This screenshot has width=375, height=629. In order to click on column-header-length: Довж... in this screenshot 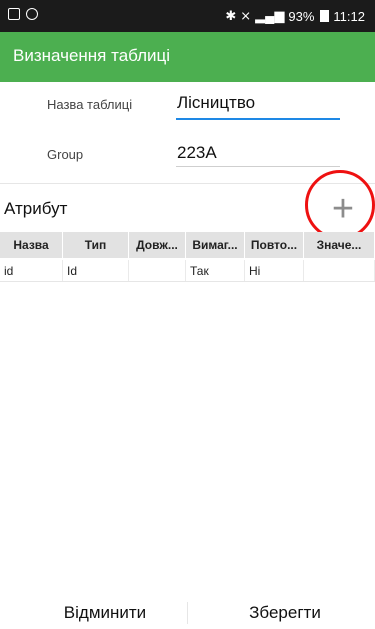, I will do `click(157, 245)`.